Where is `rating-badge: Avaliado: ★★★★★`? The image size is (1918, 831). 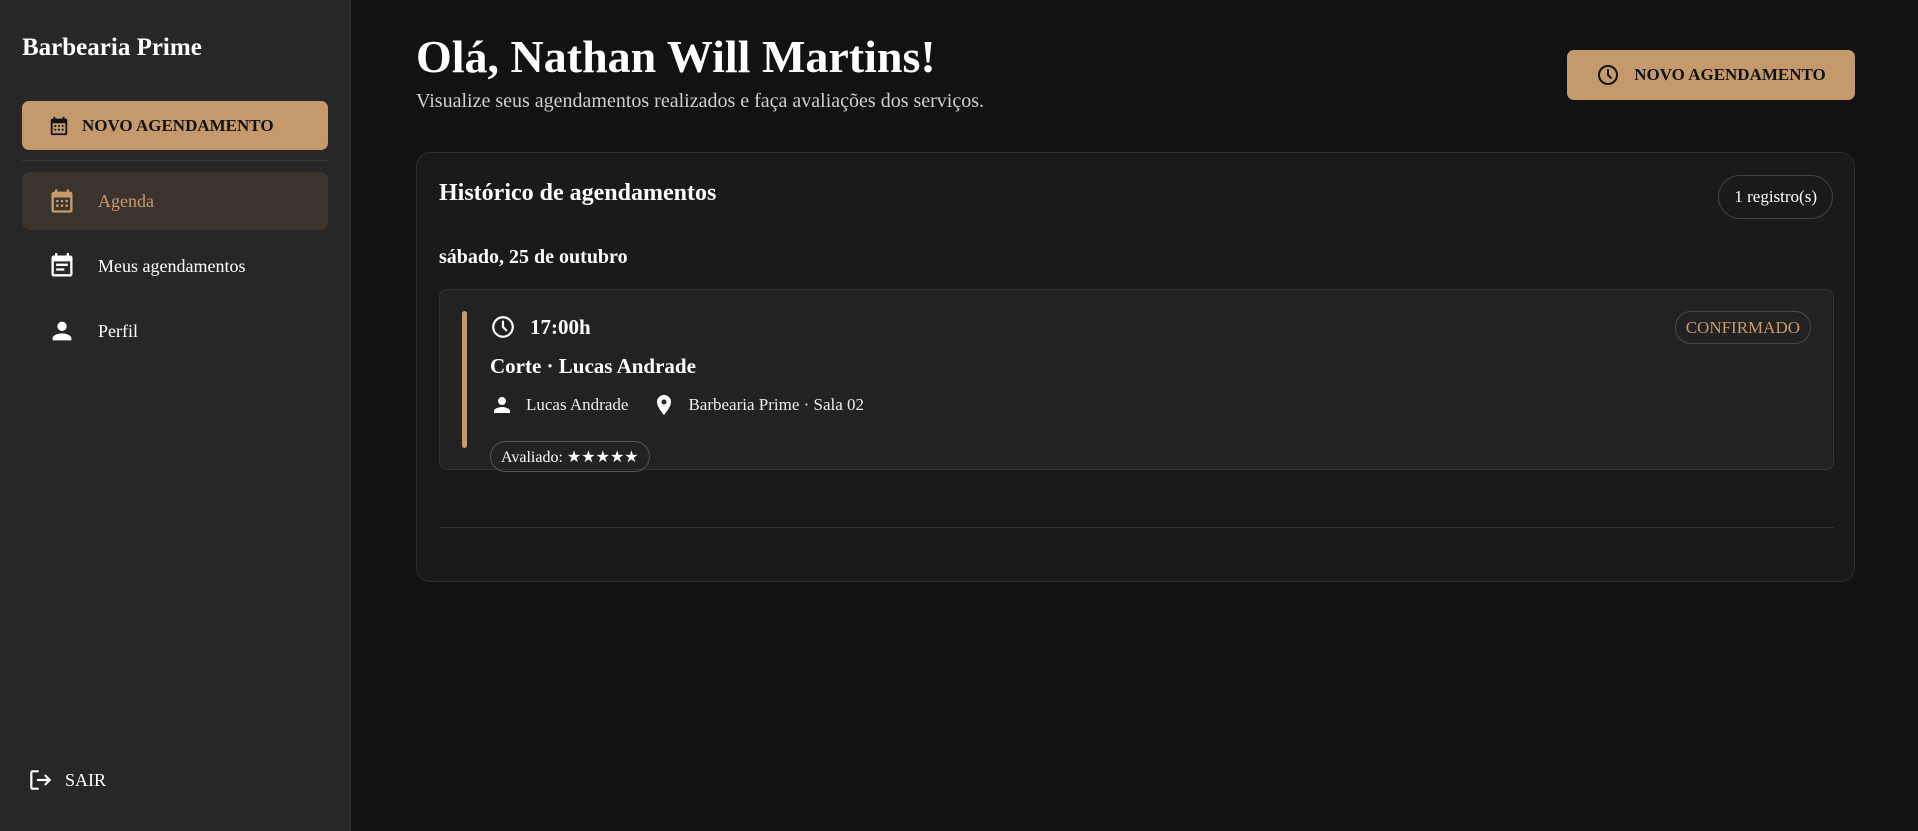 rating-badge: Avaliado: ★★★★★ is located at coordinates (570, 456).